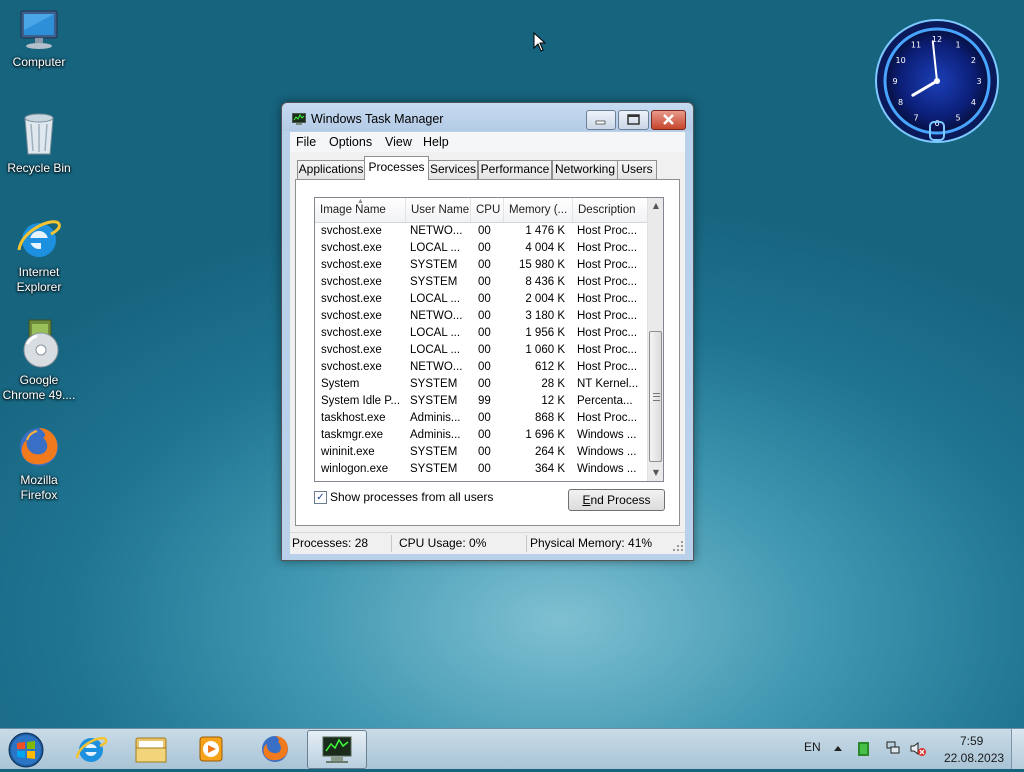  I want to click on action-center-flag-icon, so click(863, 749).